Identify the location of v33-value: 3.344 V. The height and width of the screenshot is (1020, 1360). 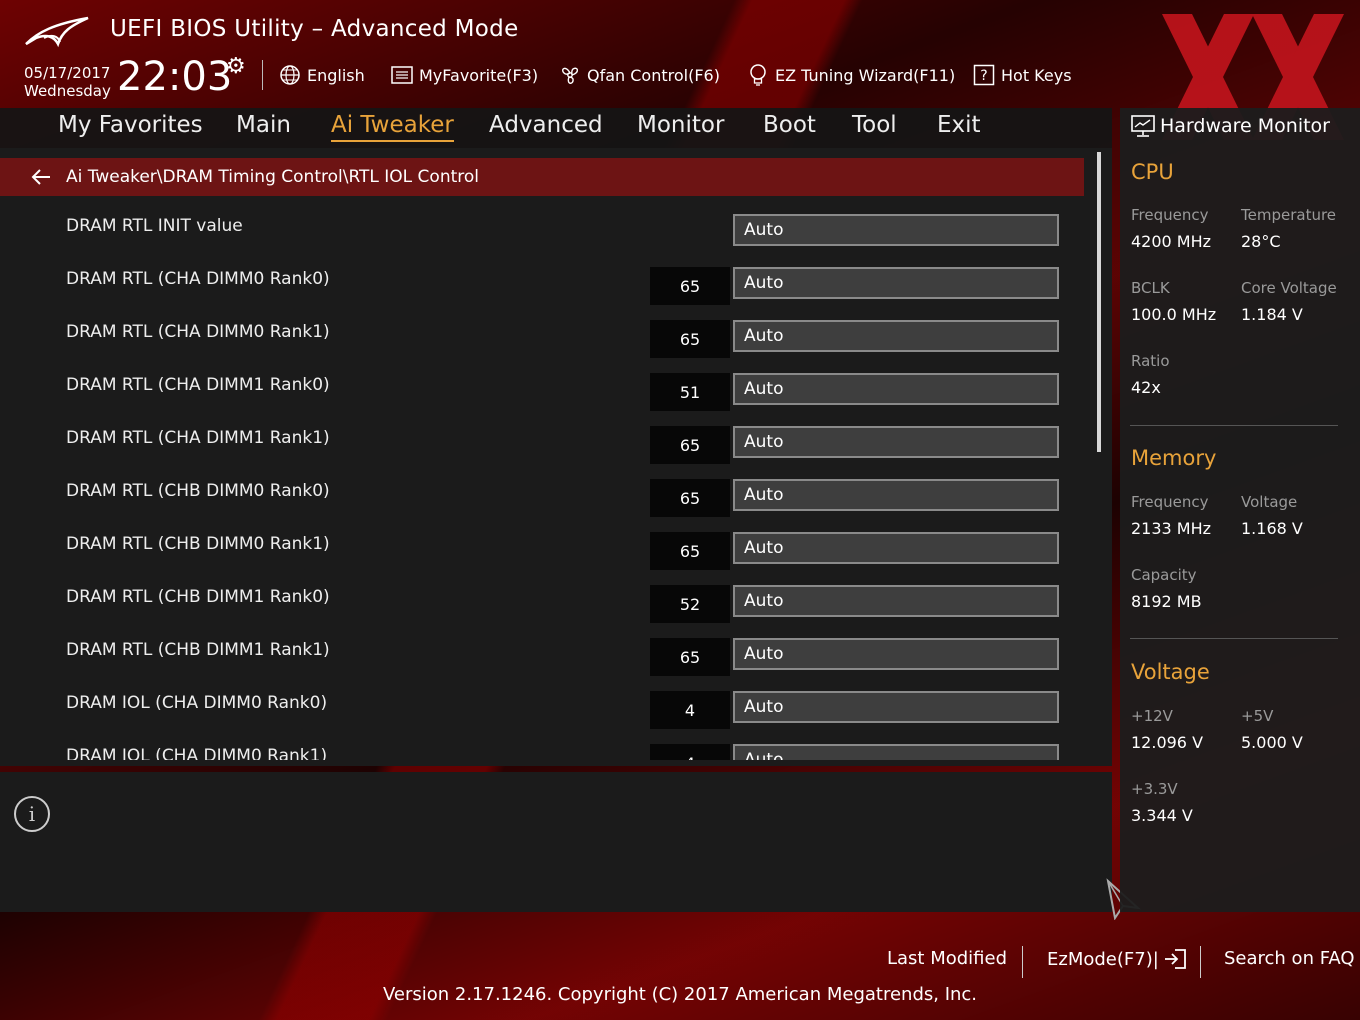
(1162, 815).